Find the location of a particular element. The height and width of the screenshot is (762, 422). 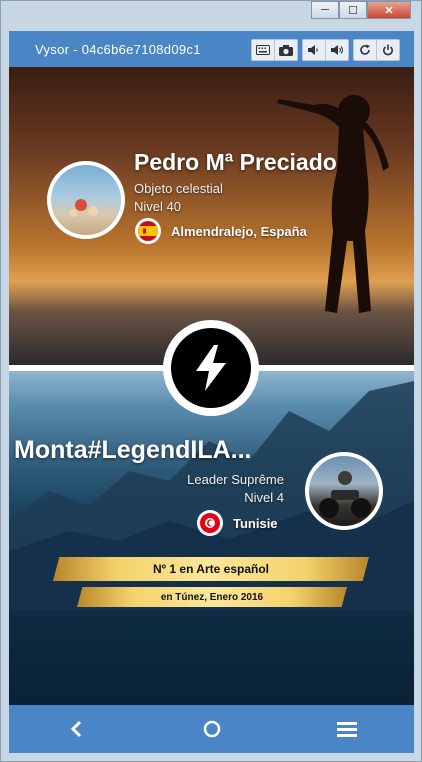

player2-level: Nivel 4 is located at coordinates (264, 497).